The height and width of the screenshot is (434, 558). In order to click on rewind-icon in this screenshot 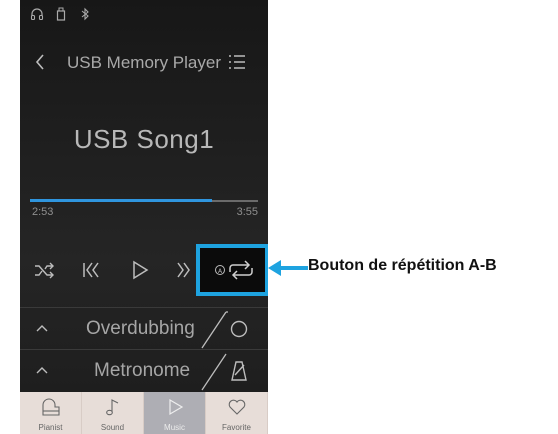, I will do `click(91, 270)`.